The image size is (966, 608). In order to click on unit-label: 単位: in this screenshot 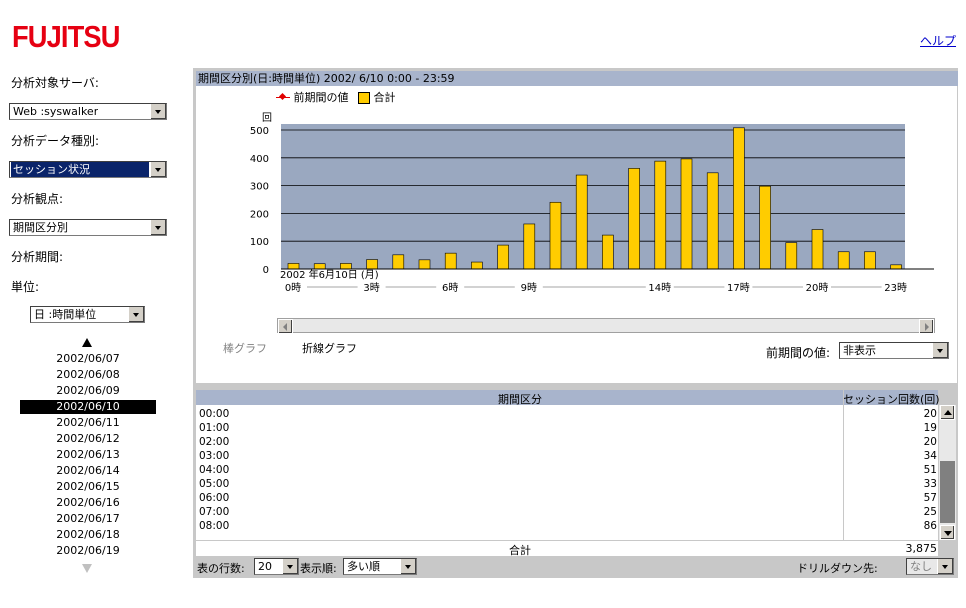, I will do `click(25, 287)`.